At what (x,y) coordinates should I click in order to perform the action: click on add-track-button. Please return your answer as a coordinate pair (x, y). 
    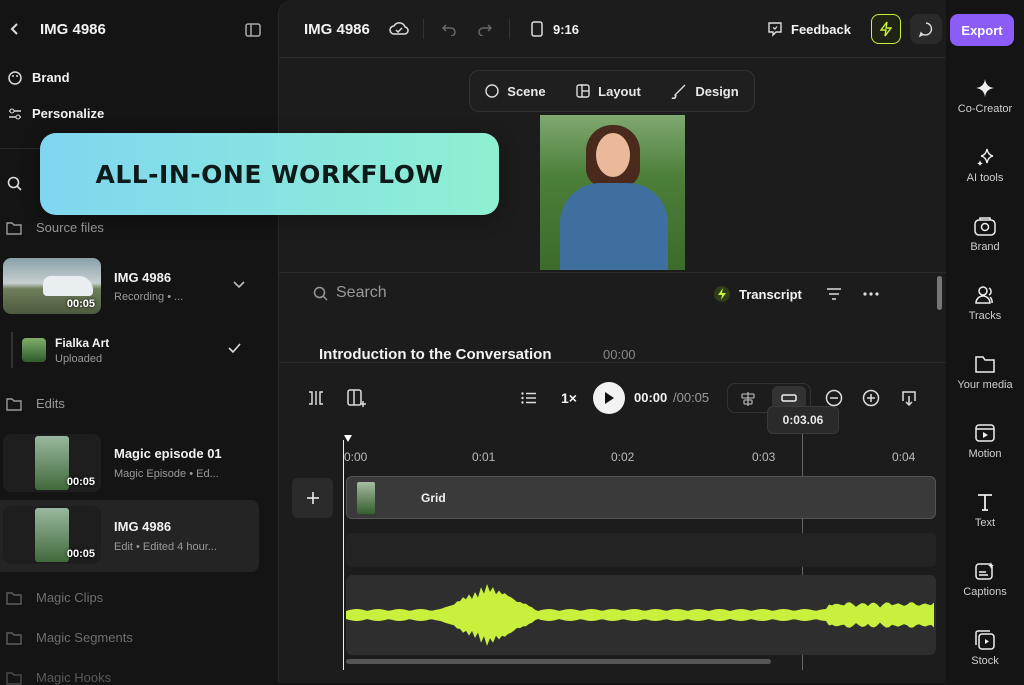
    Looking at the image, I should click on (312, 498).